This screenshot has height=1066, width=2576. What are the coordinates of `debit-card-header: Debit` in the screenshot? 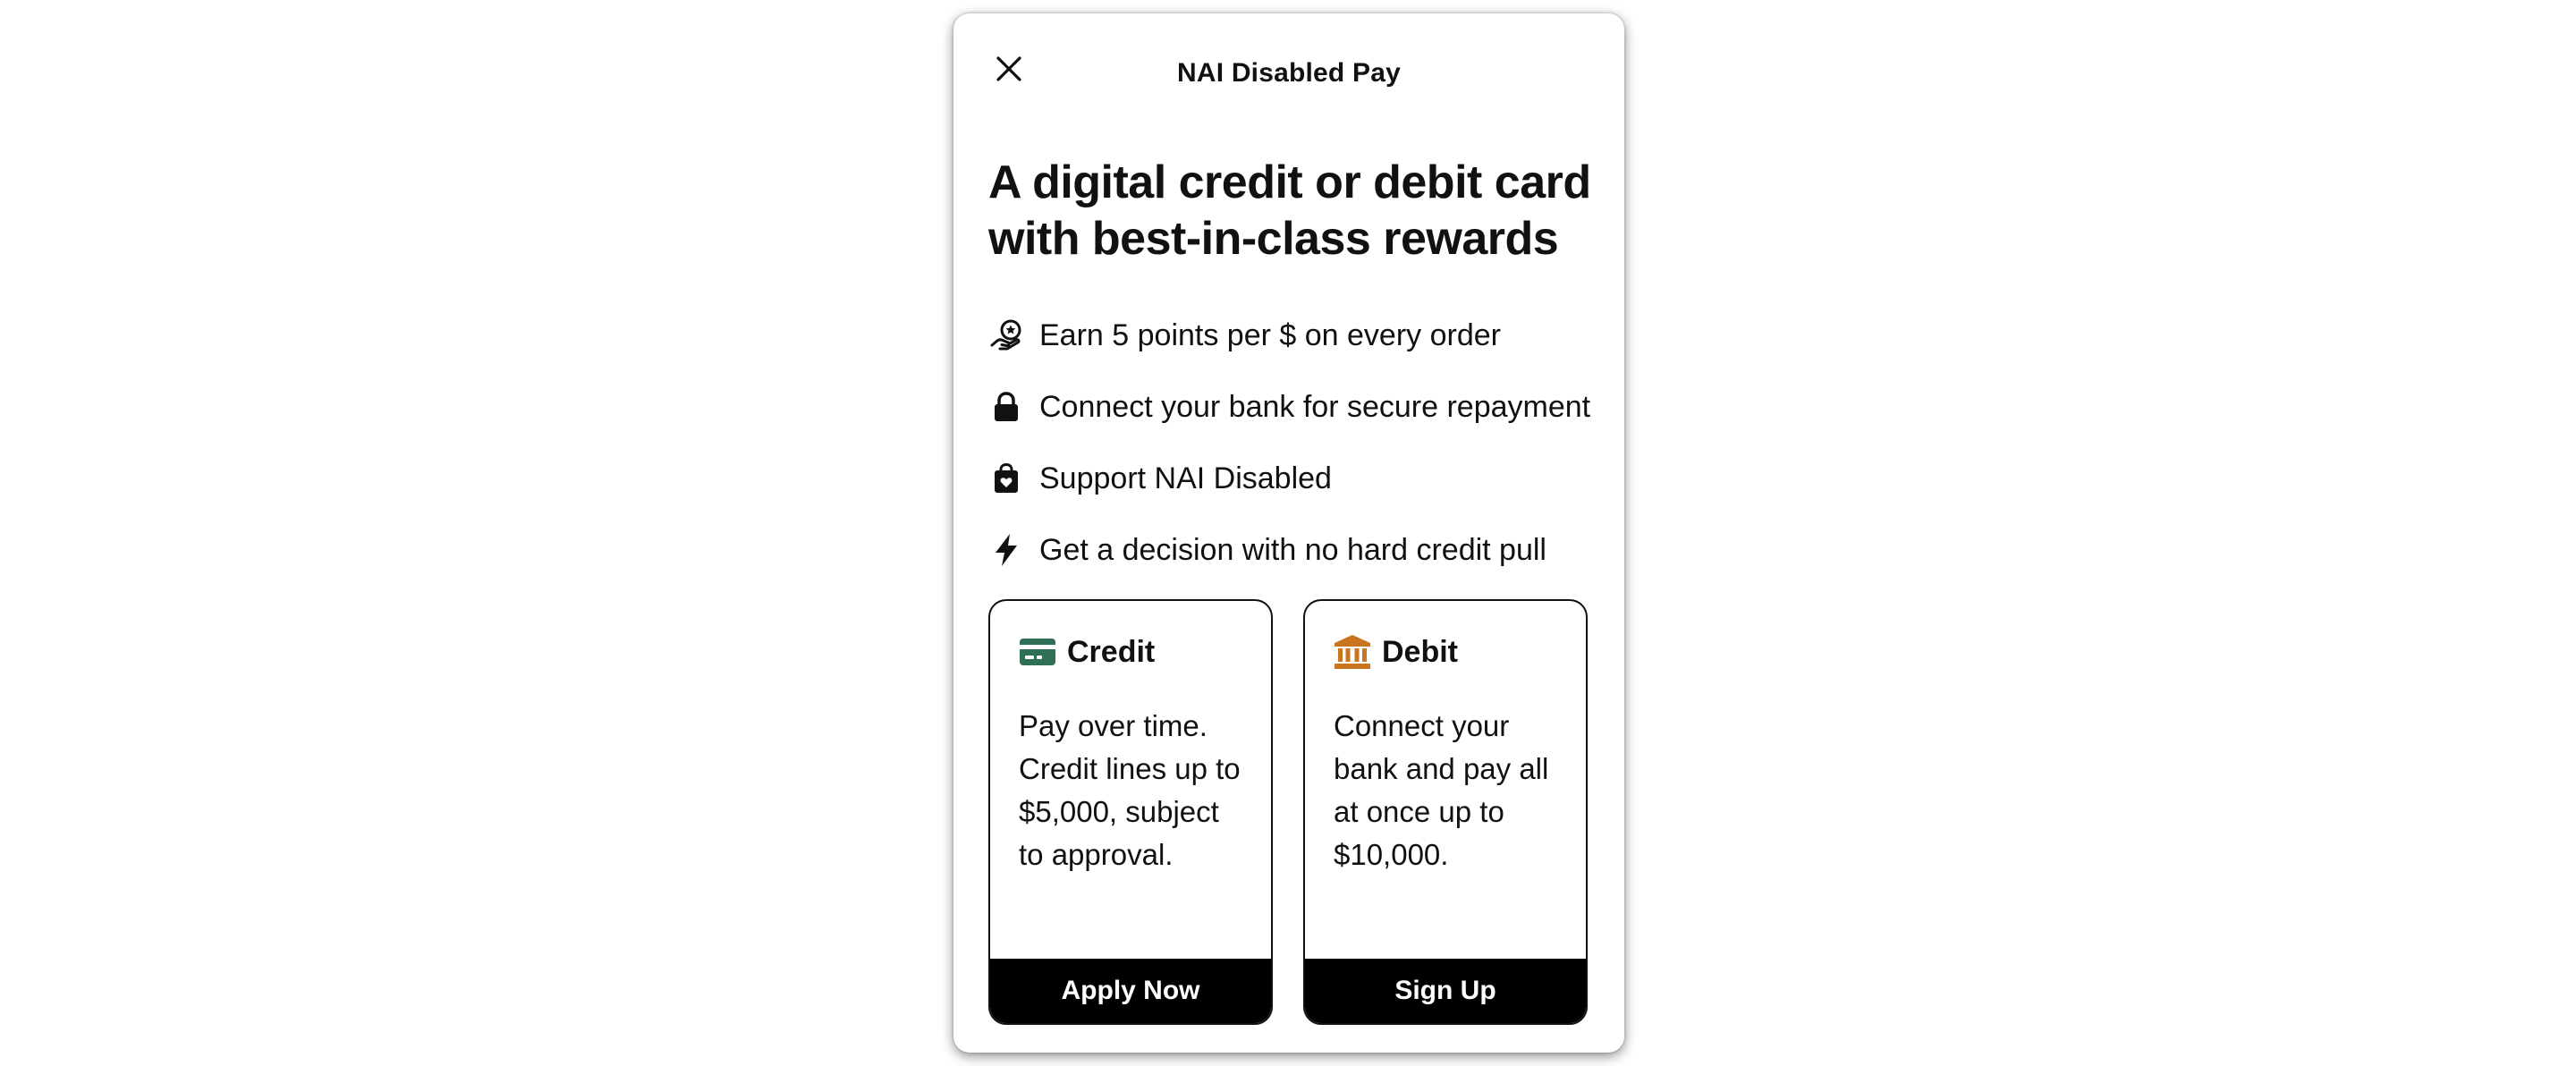 It's located at (1396, 652).